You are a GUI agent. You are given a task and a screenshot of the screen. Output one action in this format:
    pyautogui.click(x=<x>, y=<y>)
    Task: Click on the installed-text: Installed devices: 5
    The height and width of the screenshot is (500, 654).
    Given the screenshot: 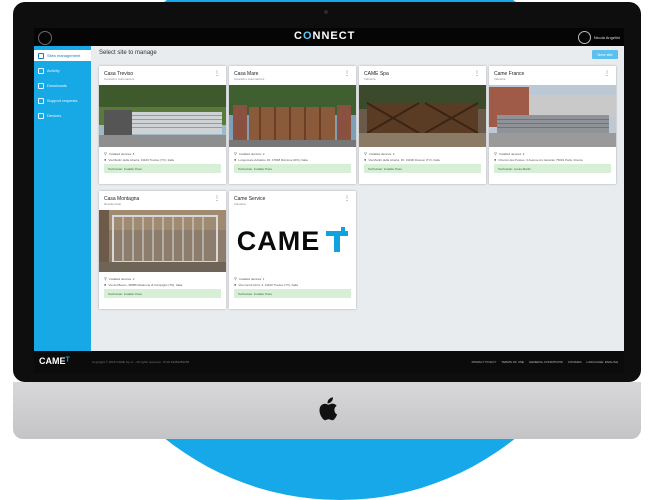 What is the action you would take?
    pyautogui.click(x=121, y=153)
    